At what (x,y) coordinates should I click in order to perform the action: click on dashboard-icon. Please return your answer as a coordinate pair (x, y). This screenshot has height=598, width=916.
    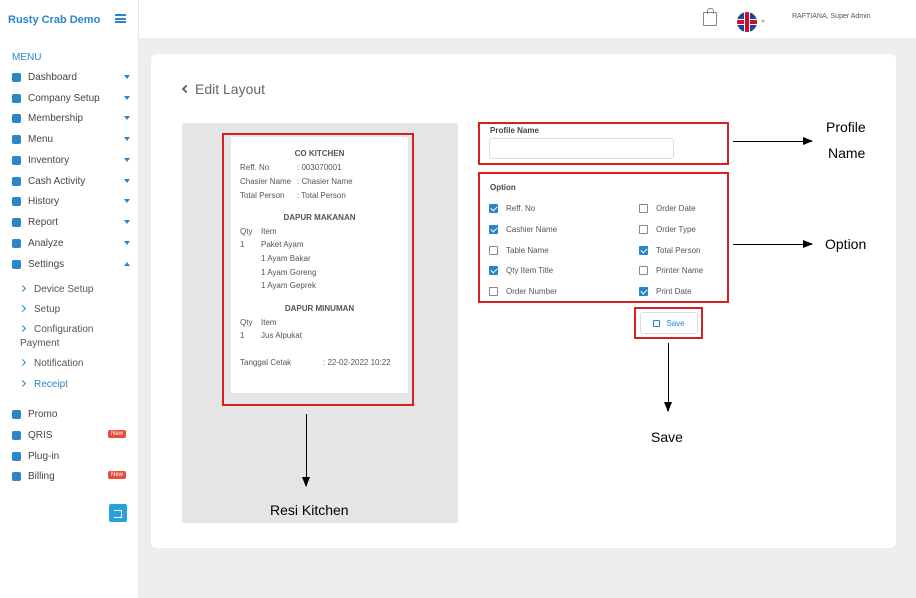
    Looking at the image, I should click on (16, 77).